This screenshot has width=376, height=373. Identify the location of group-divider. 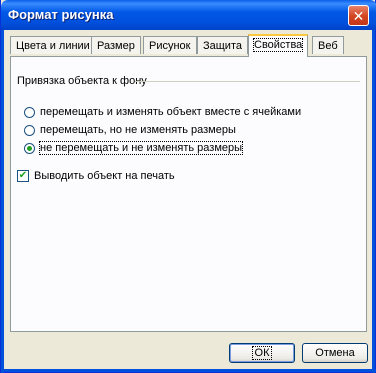
(247, 81).